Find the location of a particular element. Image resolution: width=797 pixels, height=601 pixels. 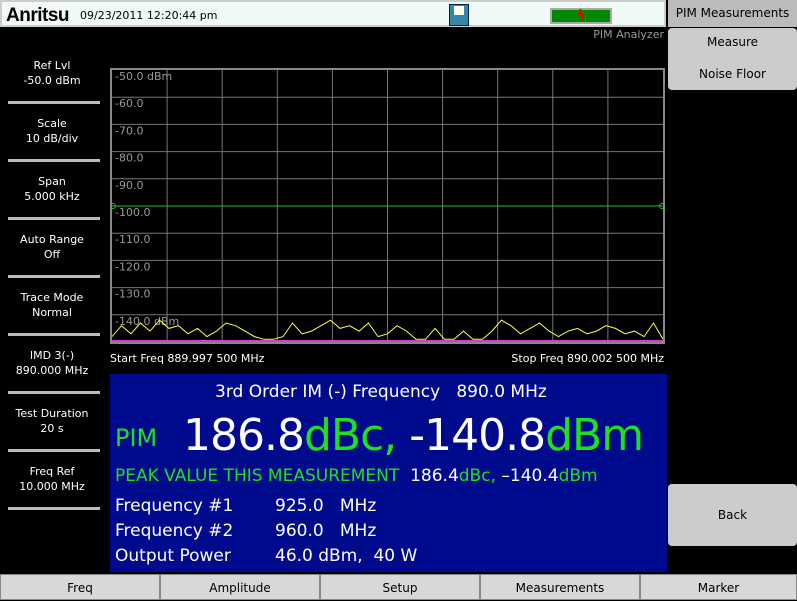

sidebar-label: Trace Mode is located at coordinates (52, 297).